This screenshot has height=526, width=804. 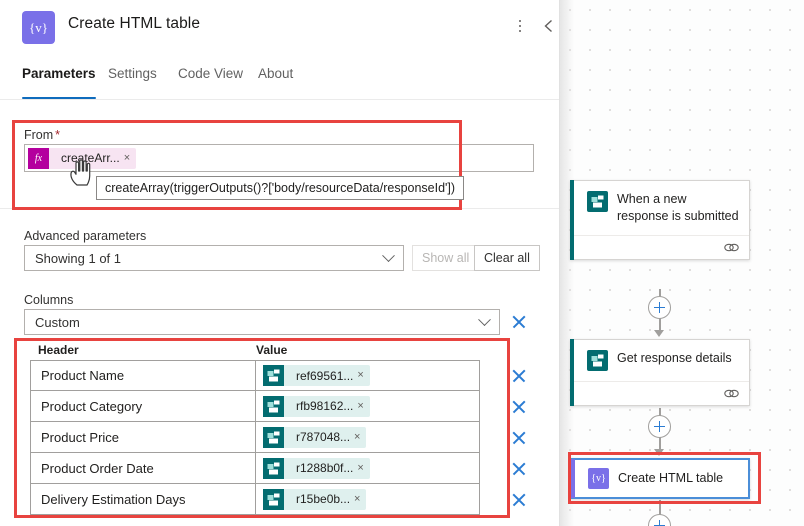 I want to click on tab-settings: Settings, so click(x=132, y=82).